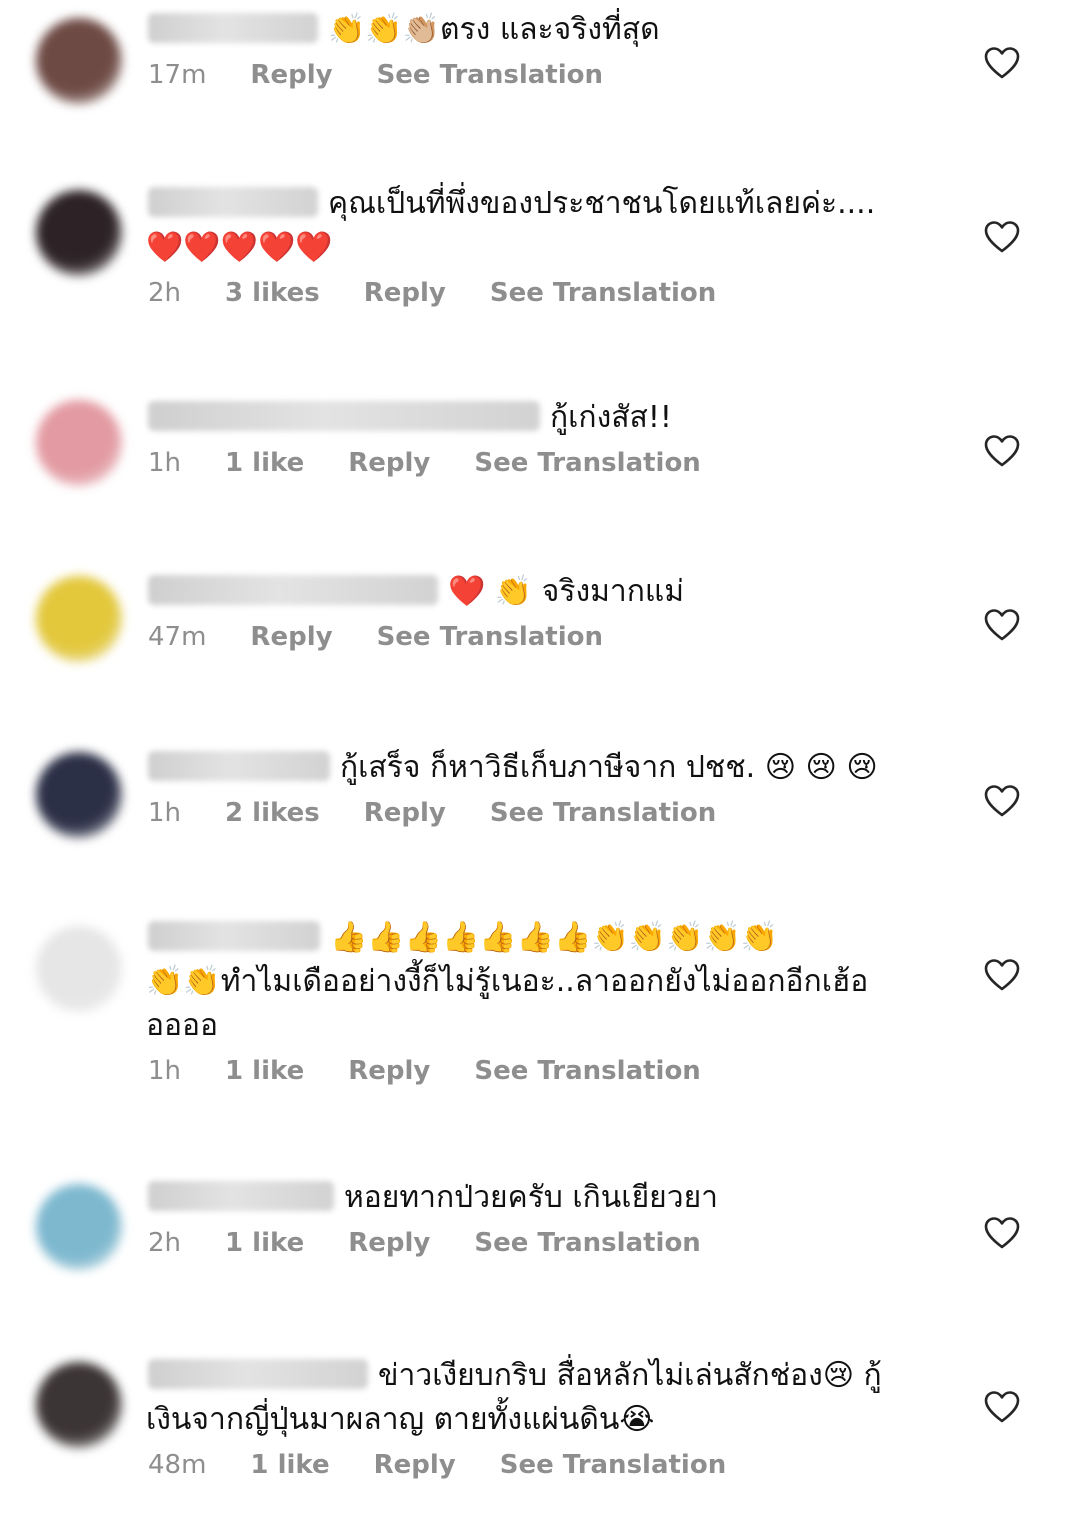 The width and height of the screenshot is (1080, 1516). Describe the element at coordinates (566, 591) in the screenshot. I see `comment-text: ❤️ 👏 จริงมากแม่` at that location.